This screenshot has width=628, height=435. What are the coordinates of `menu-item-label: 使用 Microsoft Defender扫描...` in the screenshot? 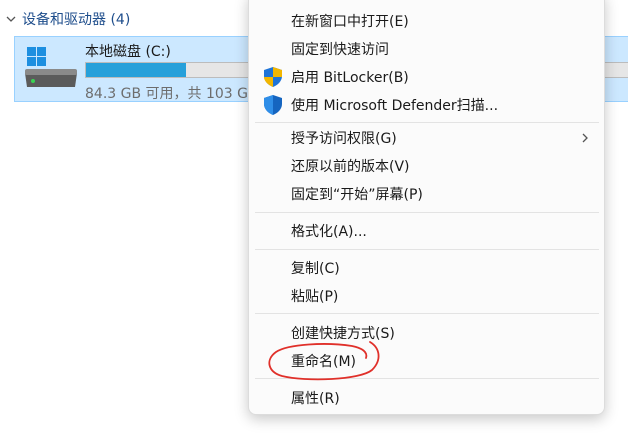 It's located at (395, 106).